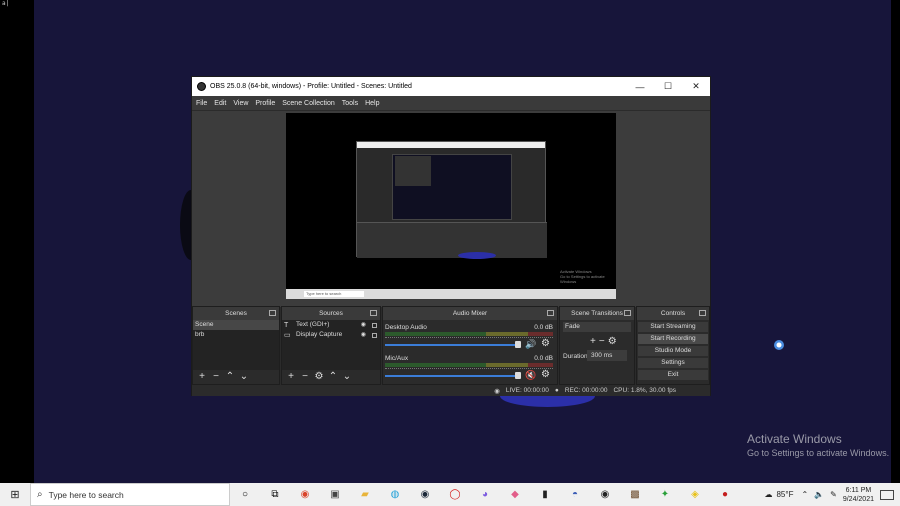  Describe the element at coordinates (833, 494) in the screenshot. I see `pen-icon: ✎` at that location.